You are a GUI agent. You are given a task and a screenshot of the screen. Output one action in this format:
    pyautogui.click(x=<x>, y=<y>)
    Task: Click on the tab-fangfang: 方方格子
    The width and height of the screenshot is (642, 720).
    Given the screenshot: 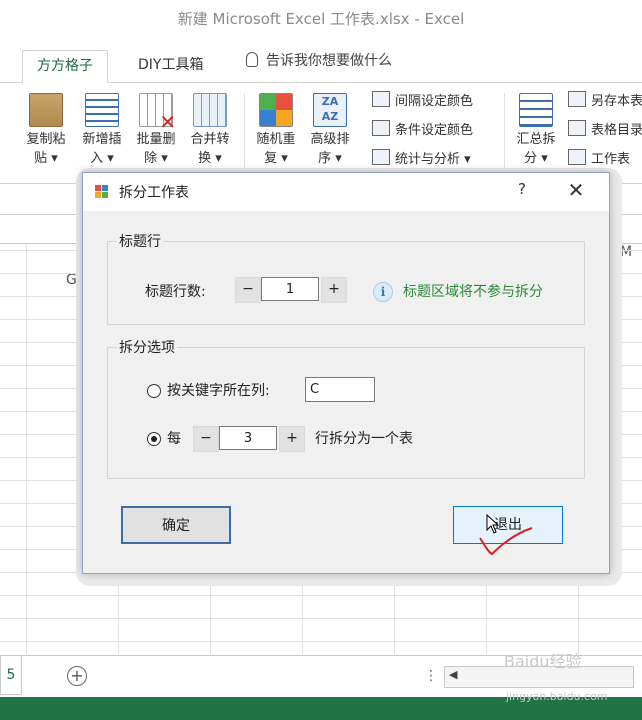 What is the action you would take?
    pyautogui.click(x=65, y=66)
    